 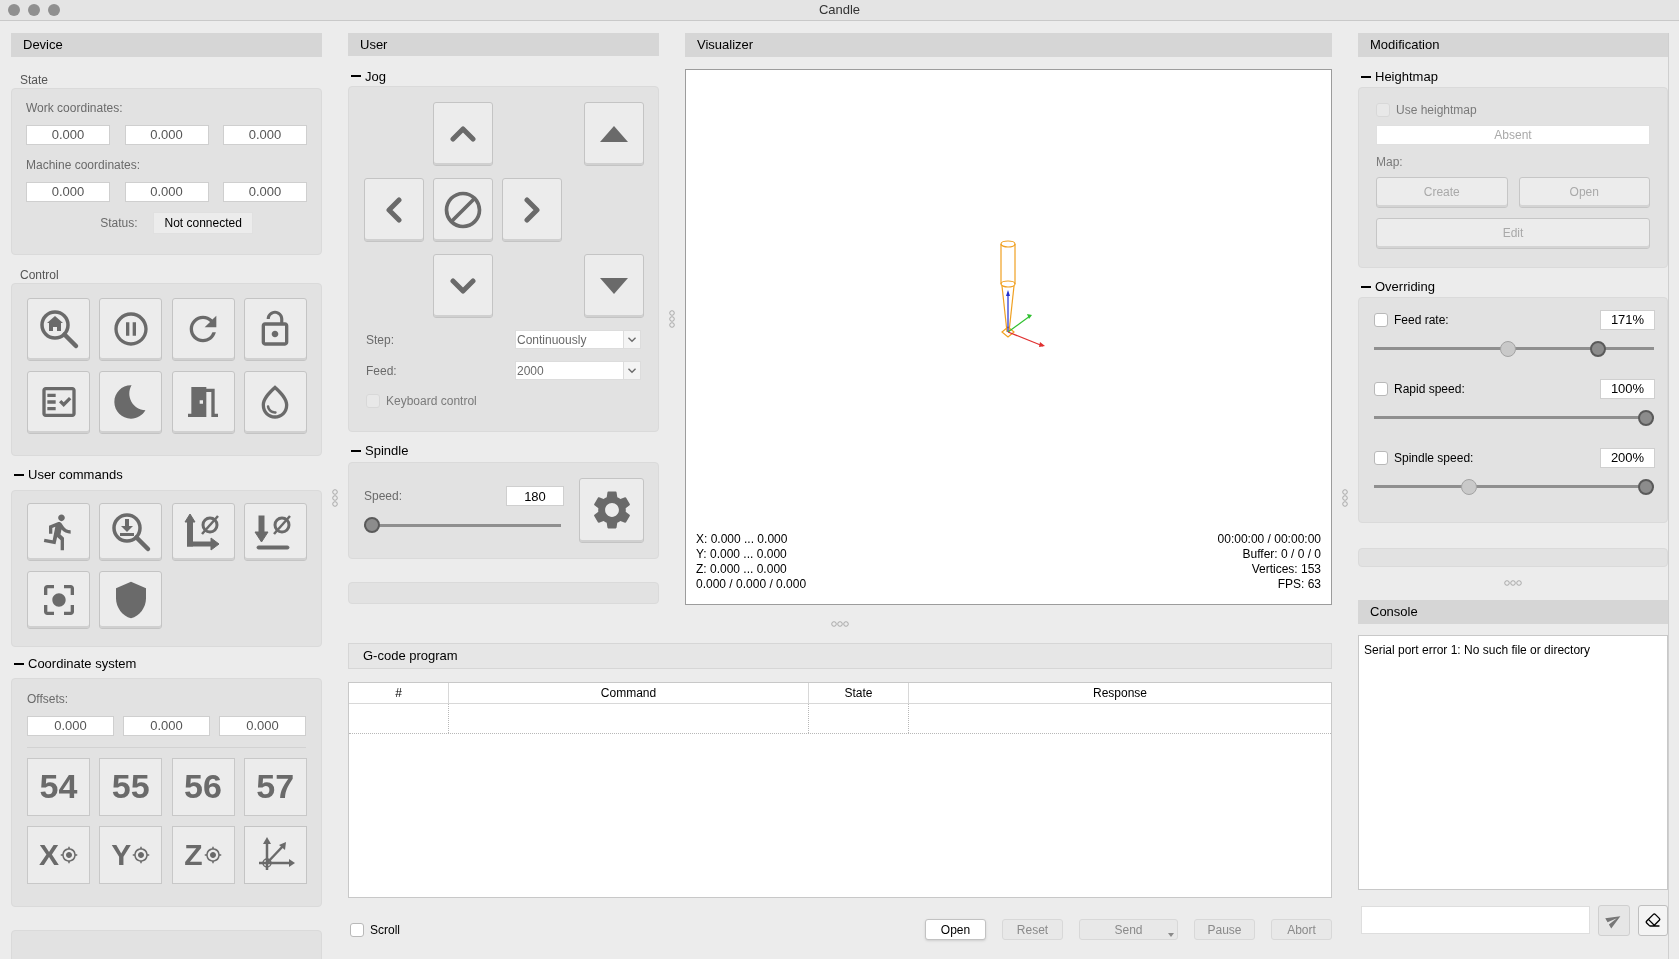 I want to click on sleep-button, so click(x=131, y=402).